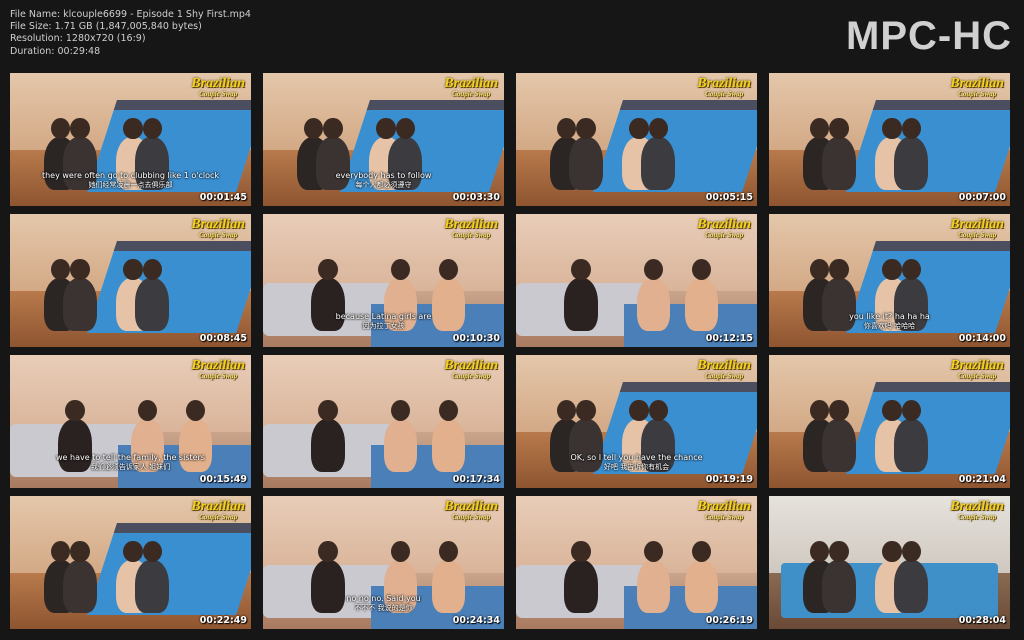  What do you see at coordinates (982, 479) in the screenshot?
I see `timestamp: 00:21:04` at bounding box center [982, 479].